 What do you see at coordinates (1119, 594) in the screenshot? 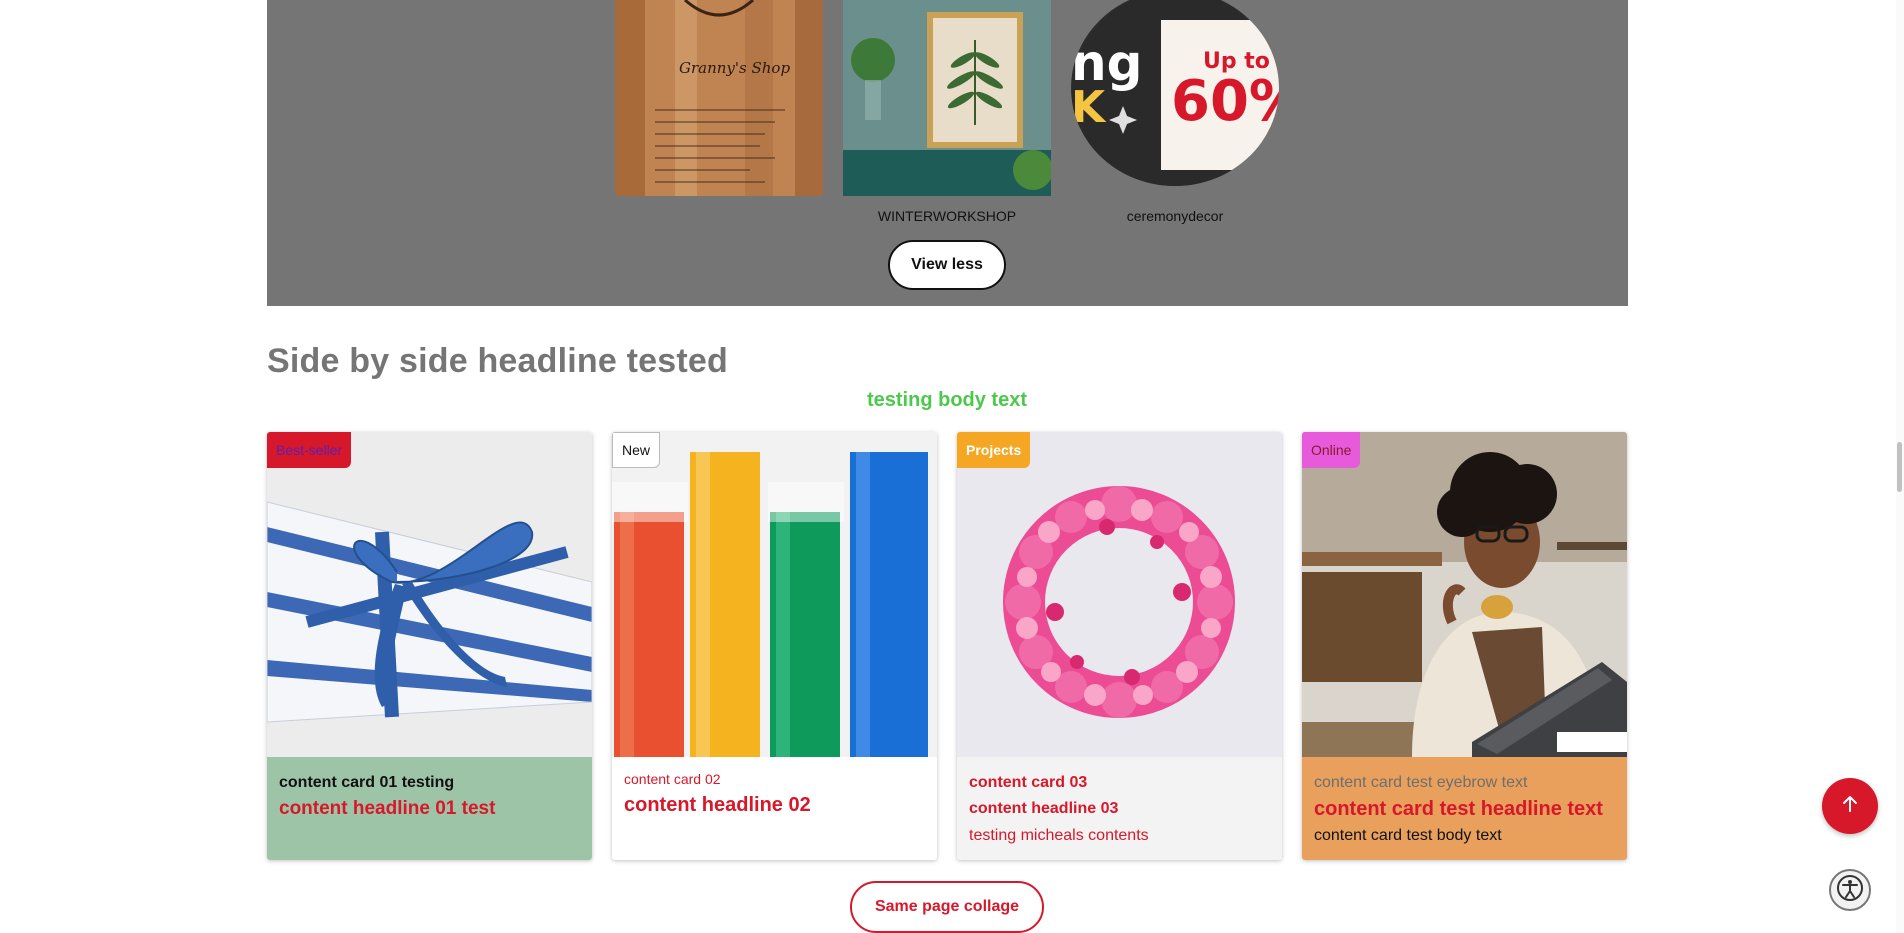
I see `card-image-pink-wreath` at bounding box center [1119, 594].